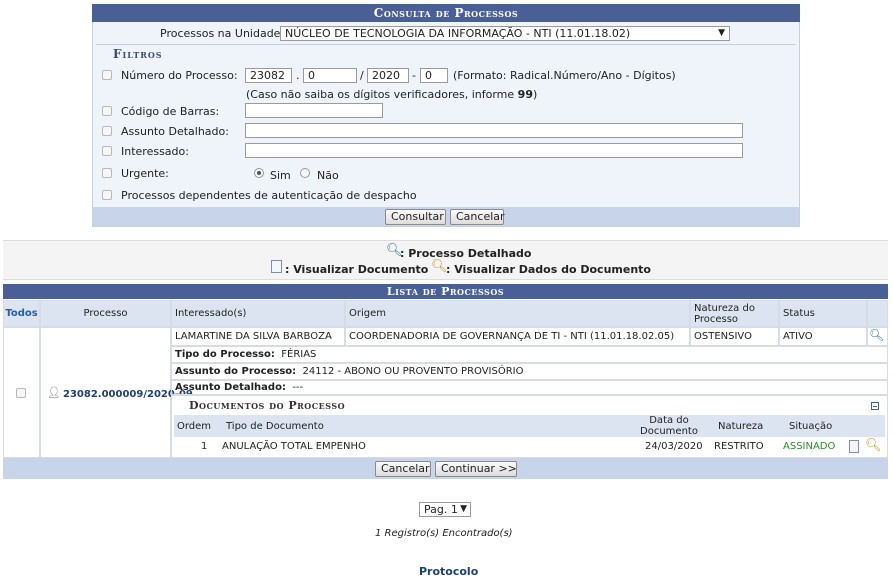 This screenshot has height=585, width=893. I want to click on todos-link: Todos, so click(21, 313).